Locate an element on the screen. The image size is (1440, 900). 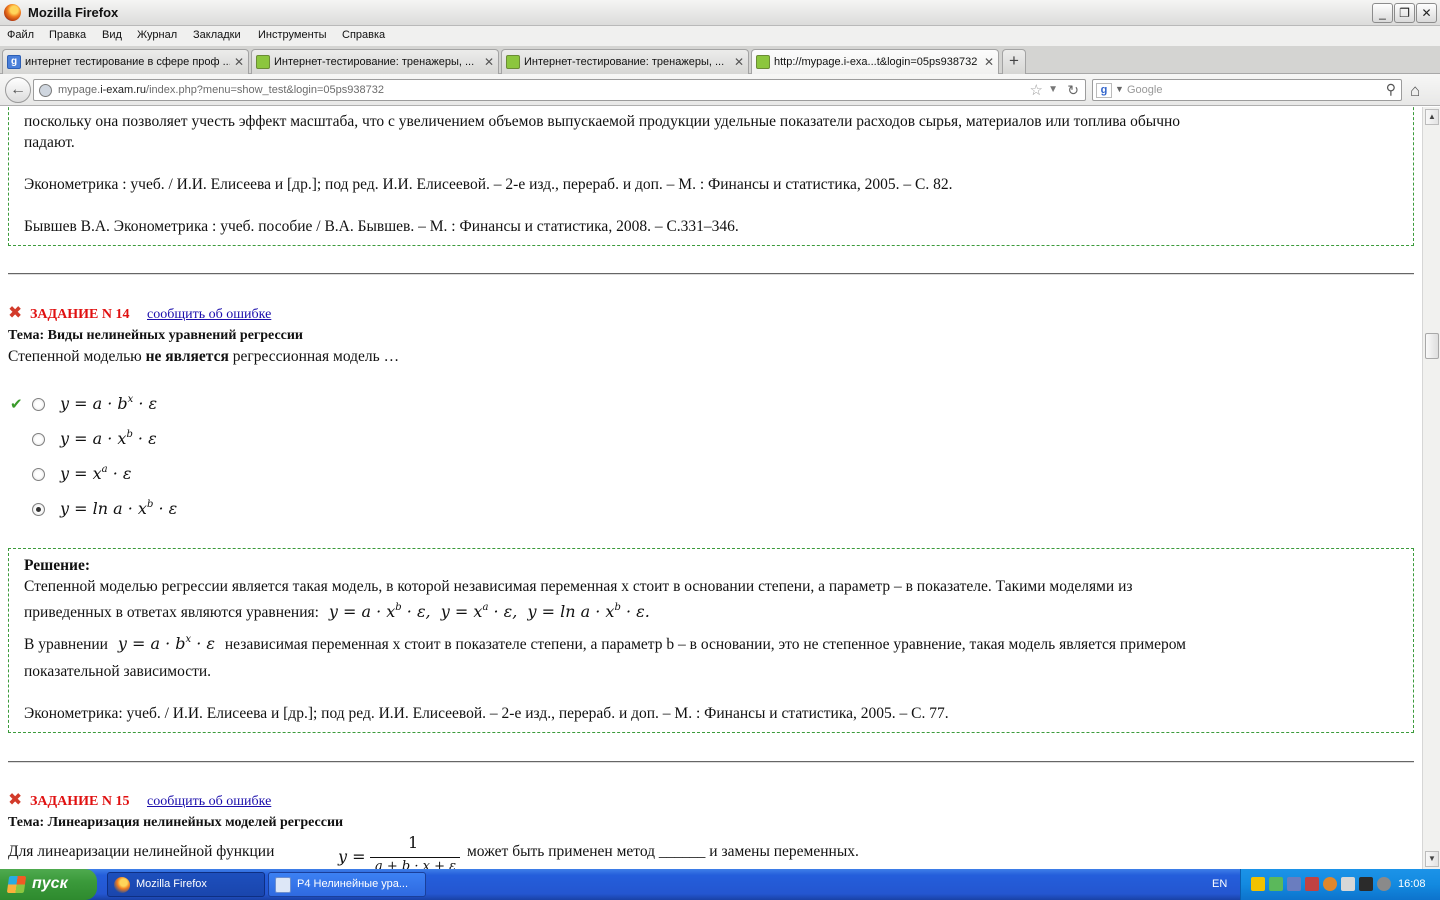
answer-radio-4-selected is located at coordinates (38, 509).